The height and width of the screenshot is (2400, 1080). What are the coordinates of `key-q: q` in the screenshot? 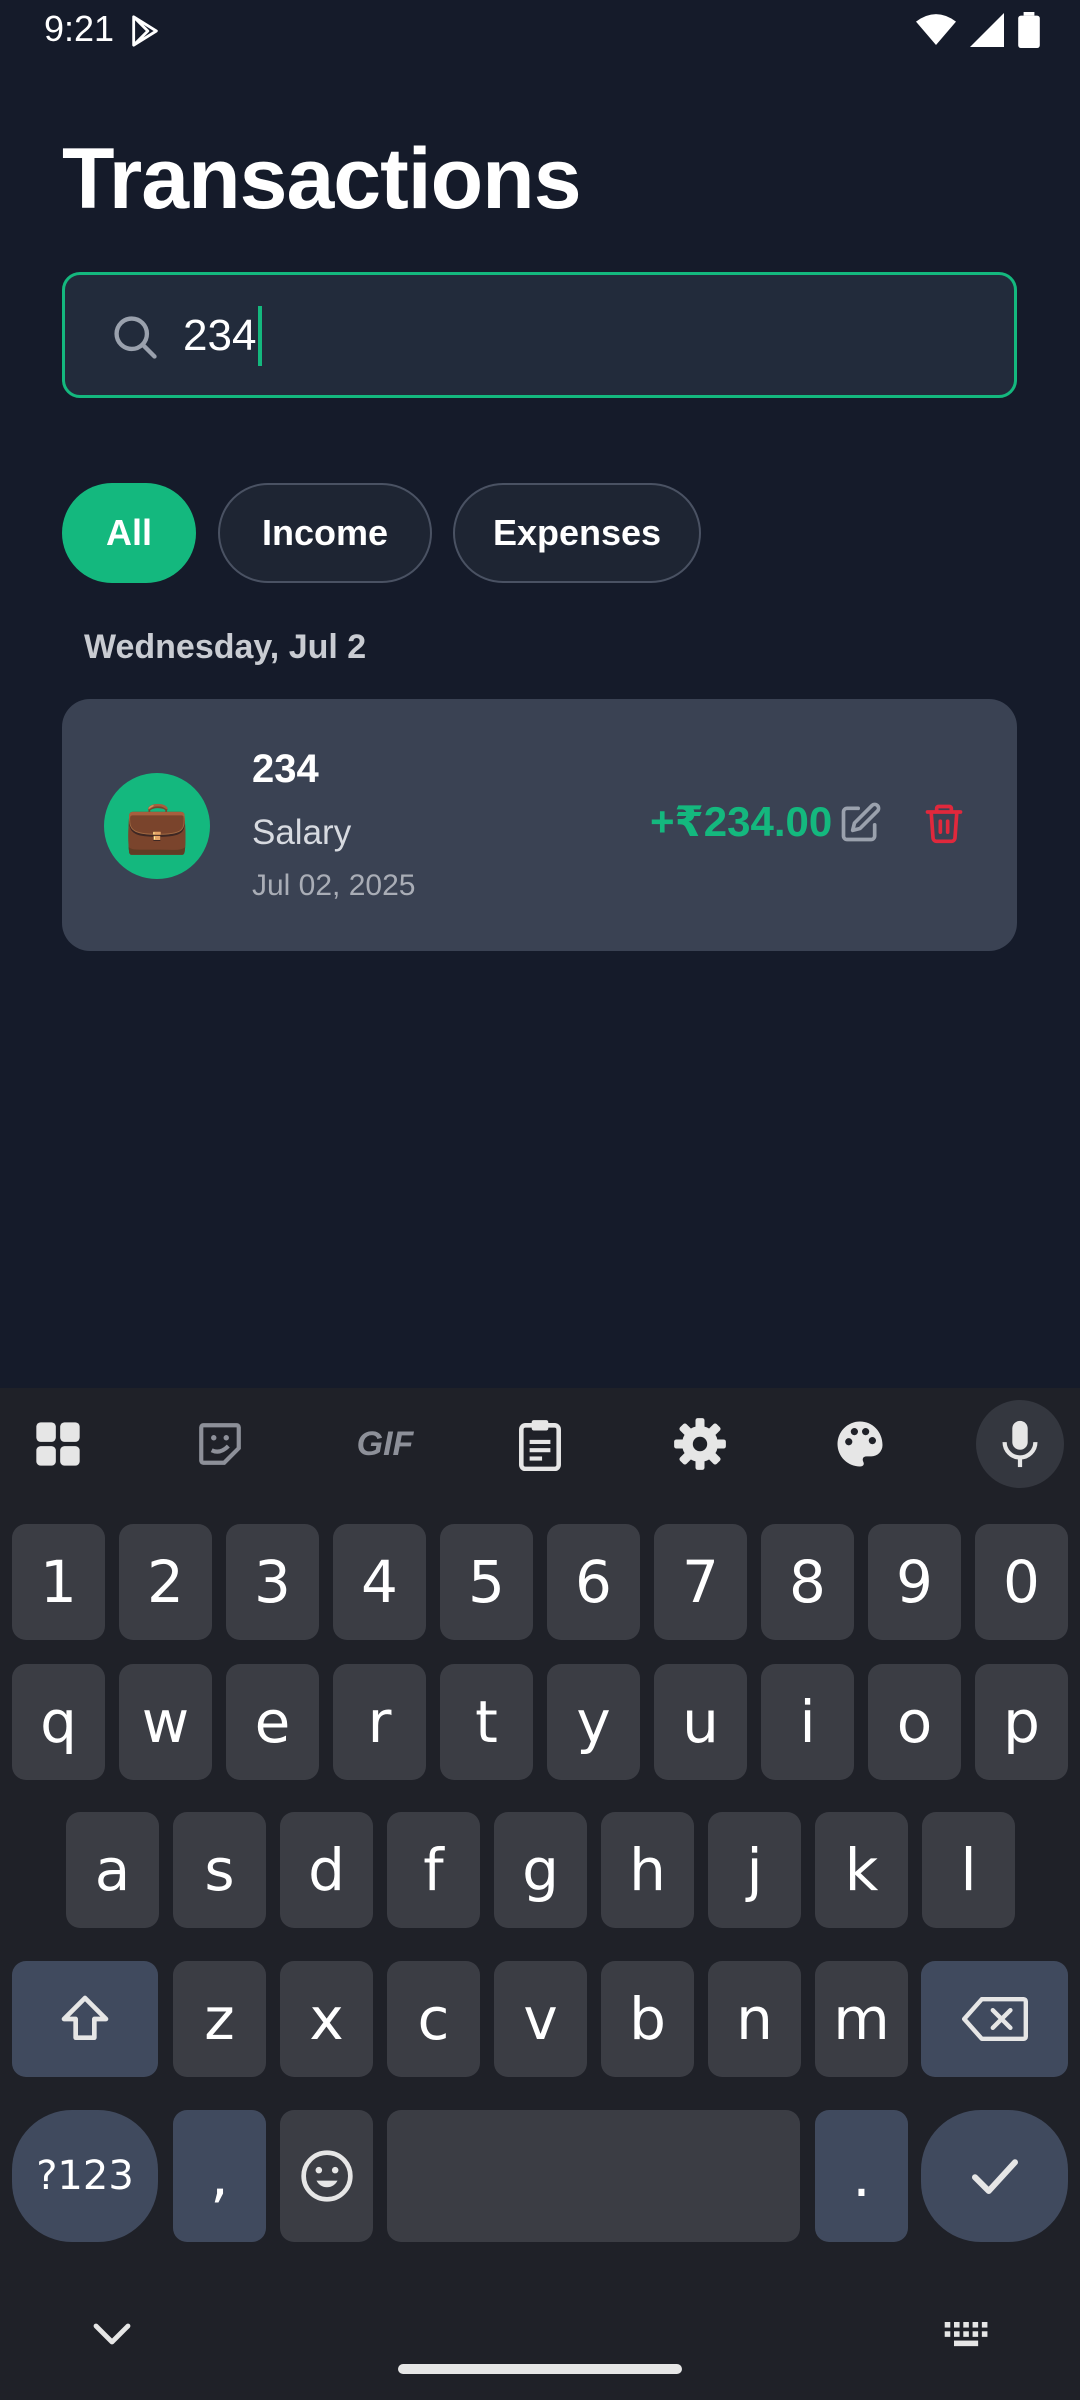 It's located at (58, 1722).